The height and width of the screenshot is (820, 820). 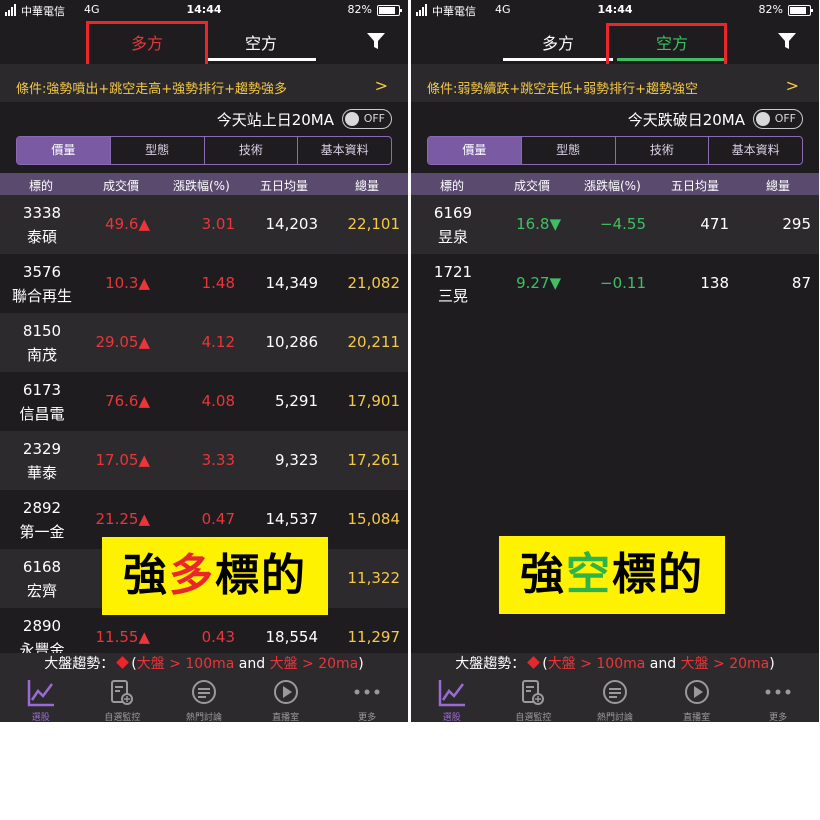 I want to click on table-row: 6173 信昌電 76.6▲ 4.08 5,291 17,901, so click(x=204, y=401).